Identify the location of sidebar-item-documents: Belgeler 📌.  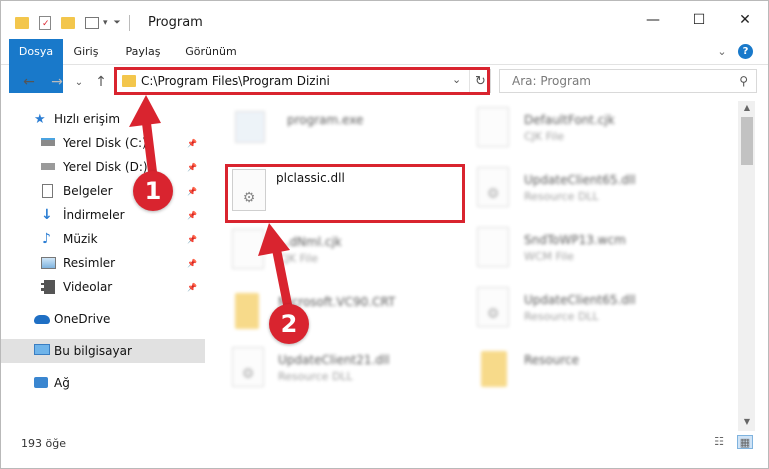
(103, 191).